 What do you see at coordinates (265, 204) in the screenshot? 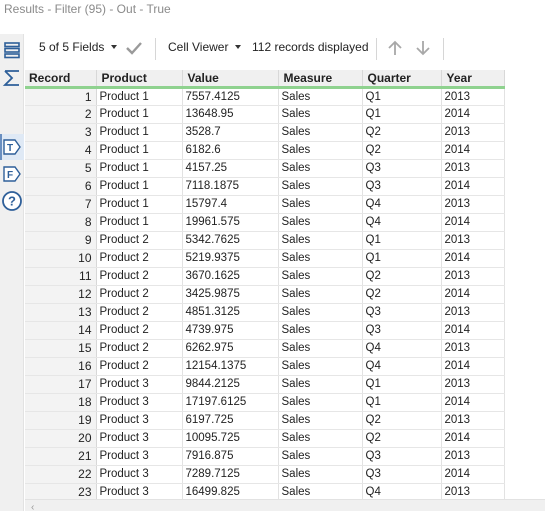
I see `table-row: 7 Product 1 15797.4 Sales Q4 2013` at bounding box center [265, 204].